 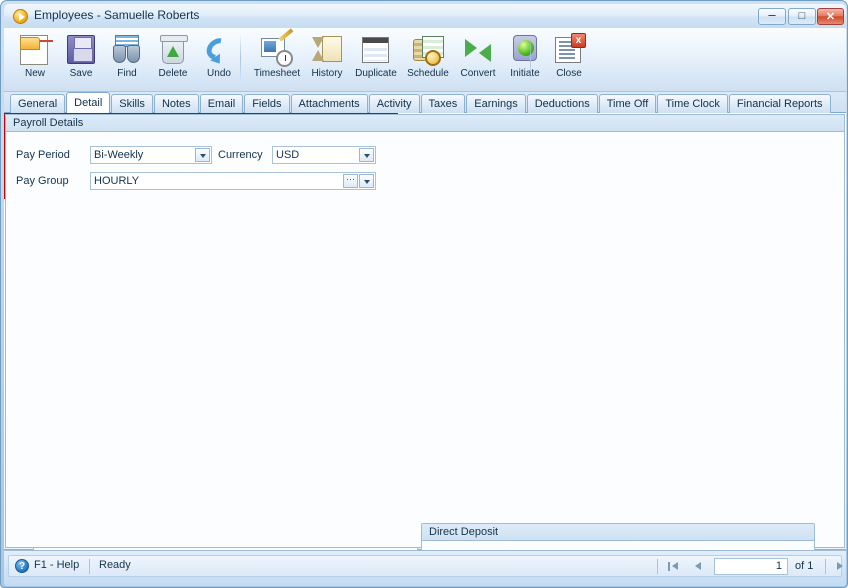 I want to click on first-record-arrow-icon, so click(x=675, y=566).